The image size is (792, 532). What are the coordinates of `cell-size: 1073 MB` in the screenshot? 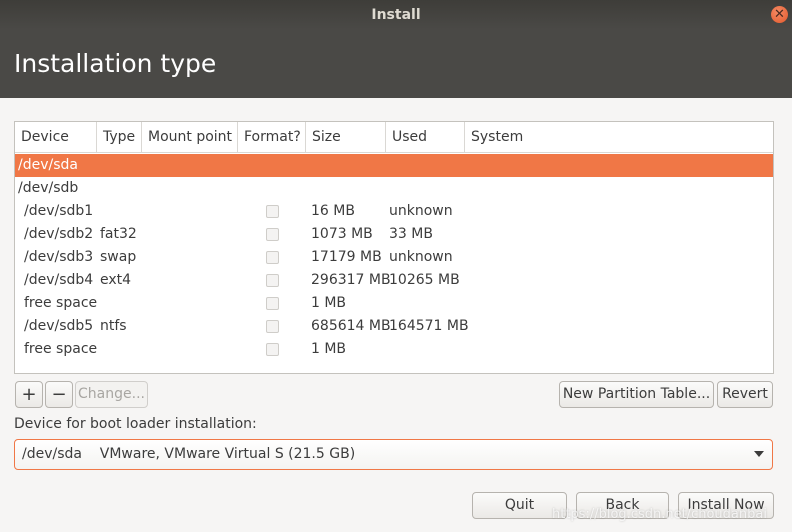 It's located at (342, 234).